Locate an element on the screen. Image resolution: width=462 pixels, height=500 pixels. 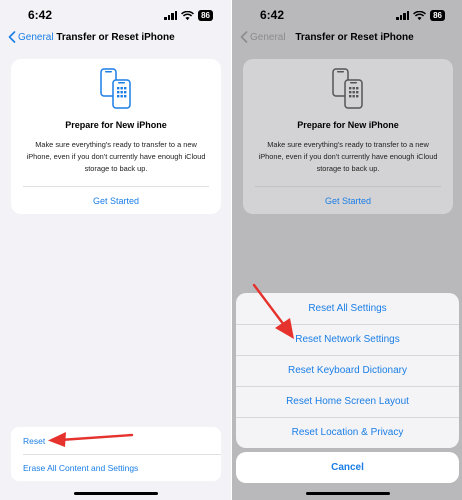
reset-options-group: Reset Erase All Content and Settings is located at coordinates (116, 454).